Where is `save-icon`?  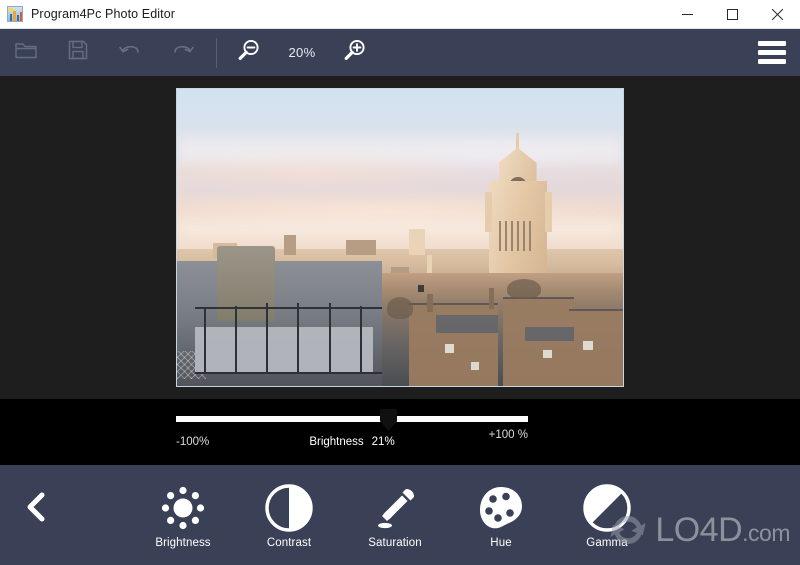
save-icon is located at coordinates (78, 52).